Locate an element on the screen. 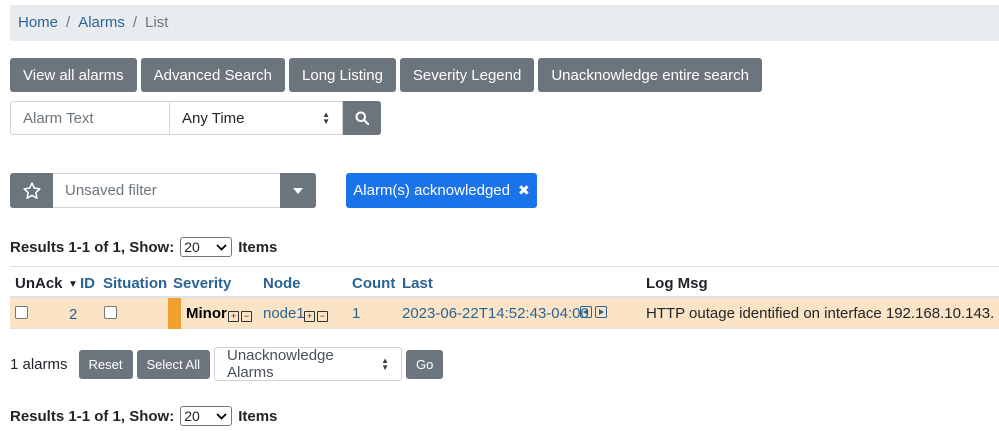 The image size is (999, 431). node-filter-icons: + − is located at coordinates (317, 314).